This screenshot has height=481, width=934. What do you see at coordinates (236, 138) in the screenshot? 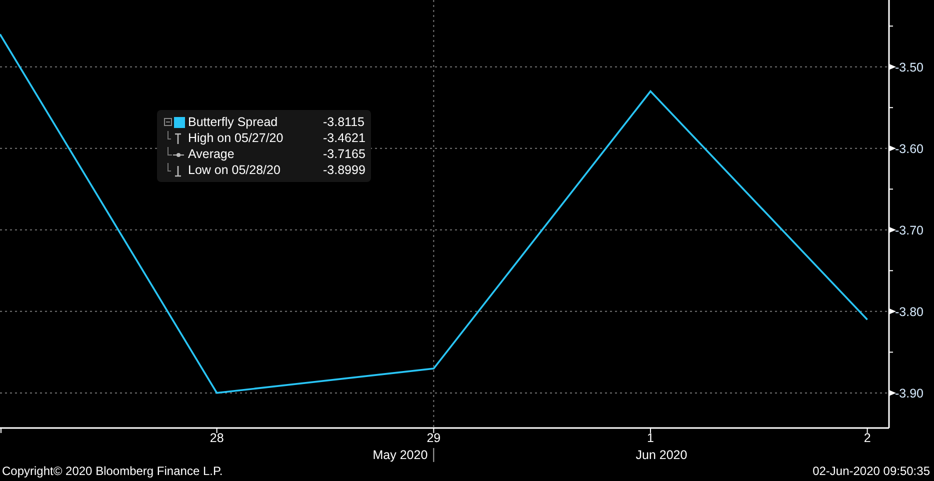
I see `legend-label: High on 05/27/20` at bounding box center [236, 138].